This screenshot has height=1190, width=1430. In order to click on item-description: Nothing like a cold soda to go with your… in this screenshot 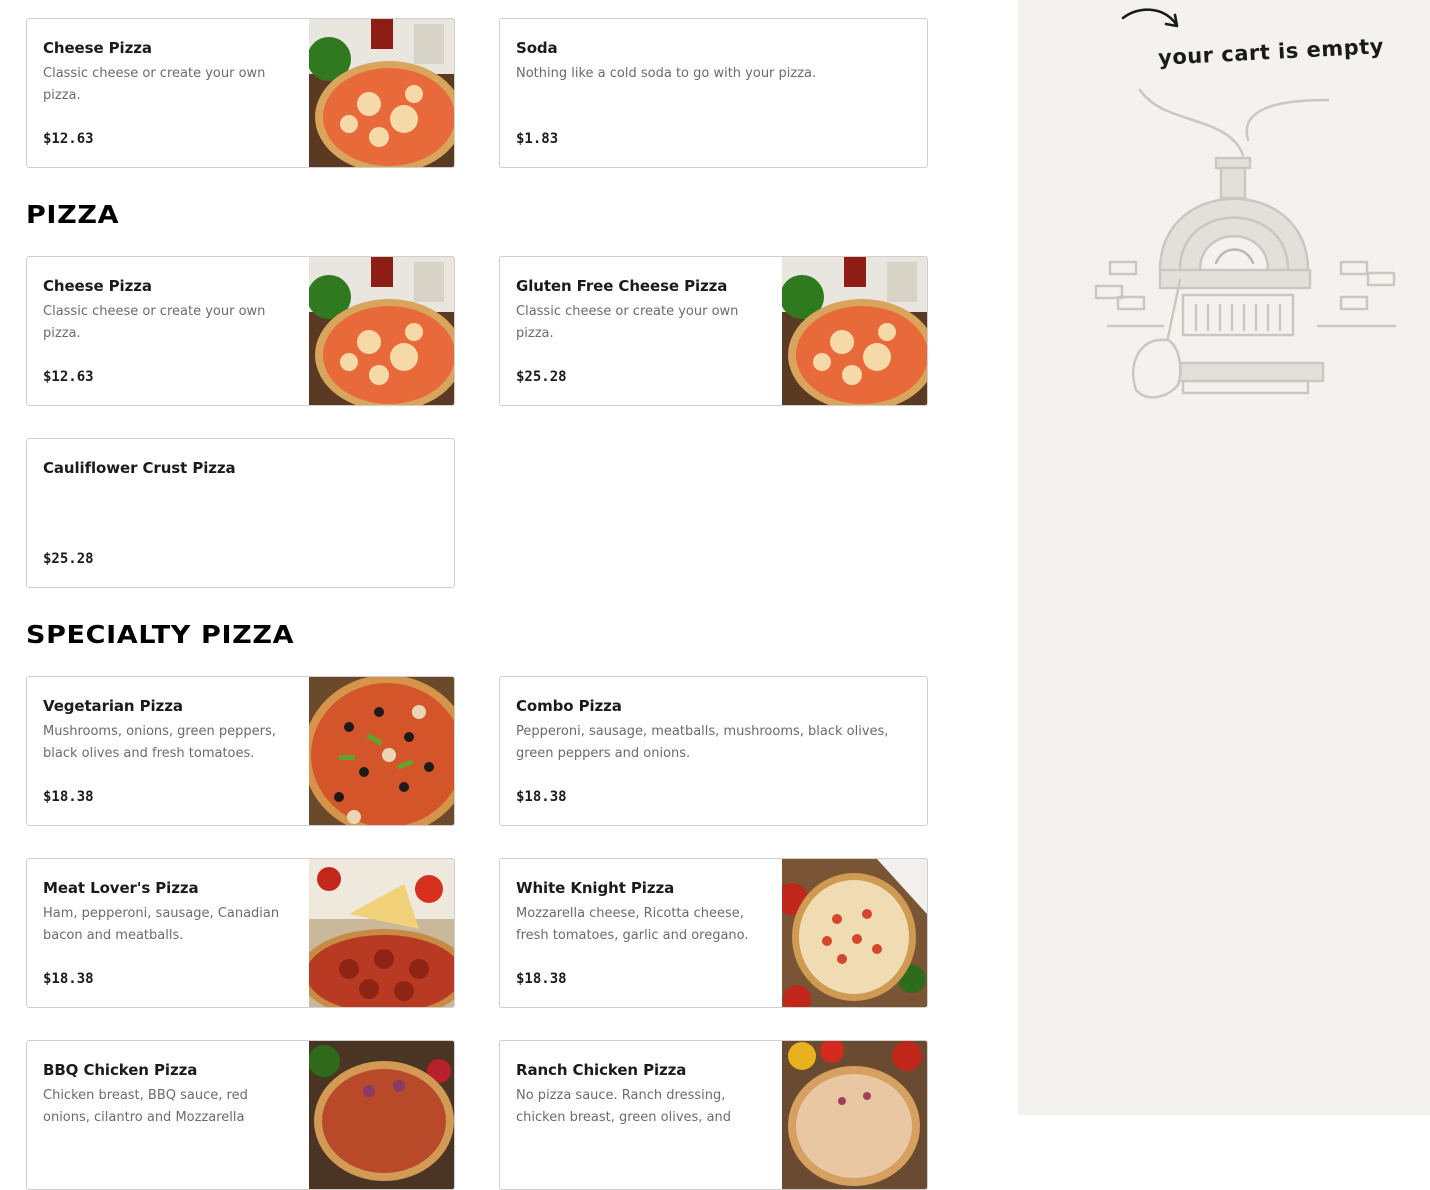, I will do `click(666, 73)`.